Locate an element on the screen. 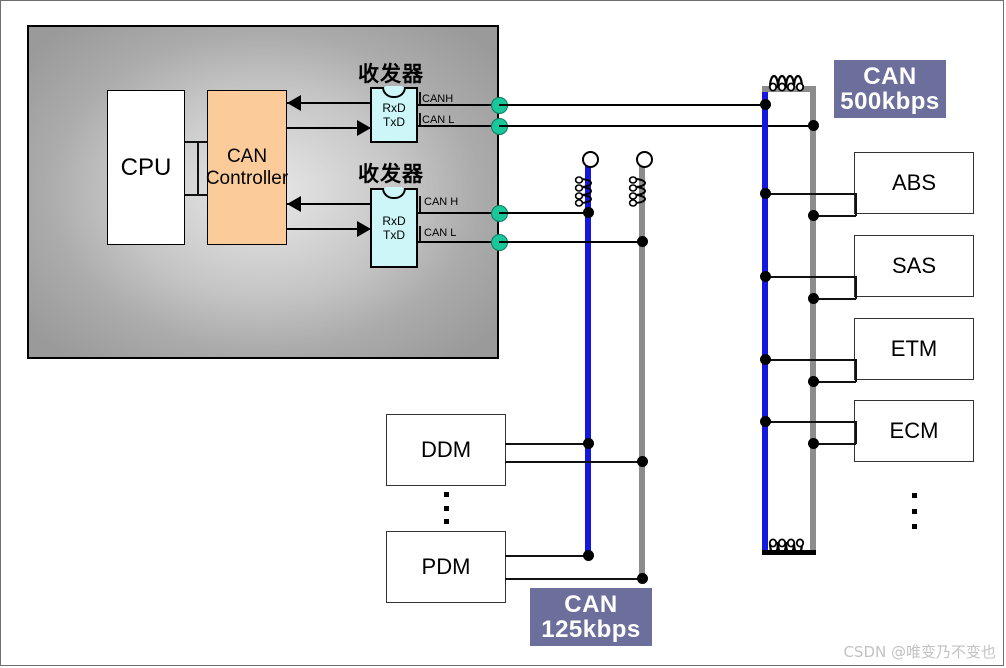  node-abs-canl-junction is located at coordinates (813, 215).